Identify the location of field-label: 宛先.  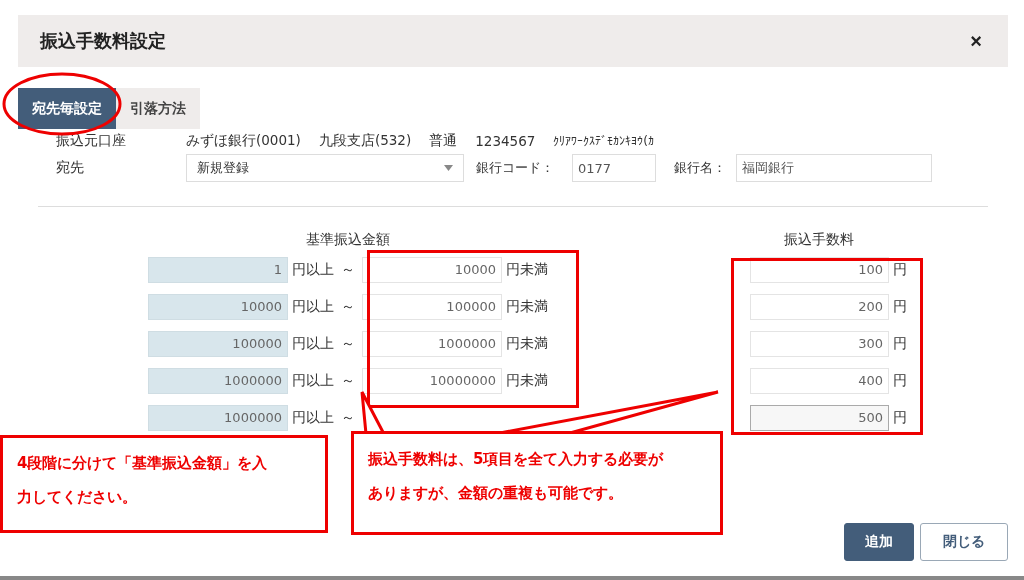
(70, 168).